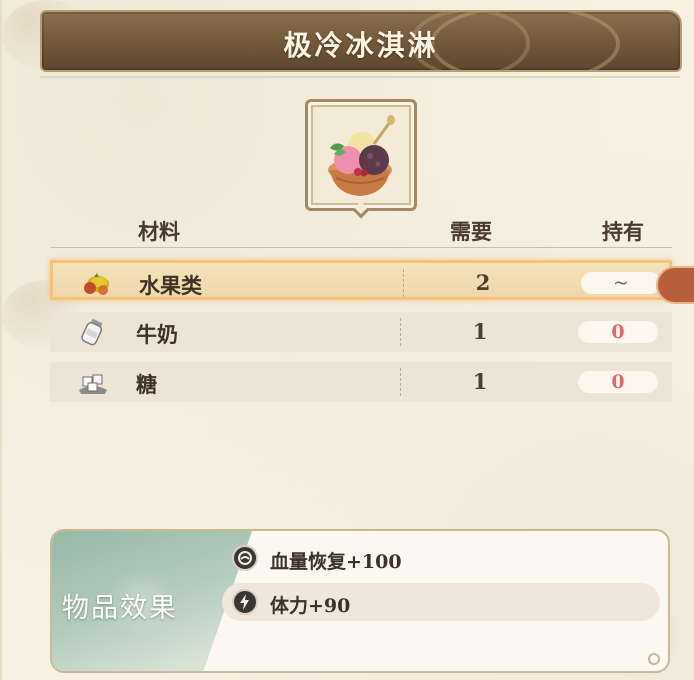 Image resolution: width=694 pixels, height=680 pixels. I want to click on side-tab-handle, so click(675, 285).